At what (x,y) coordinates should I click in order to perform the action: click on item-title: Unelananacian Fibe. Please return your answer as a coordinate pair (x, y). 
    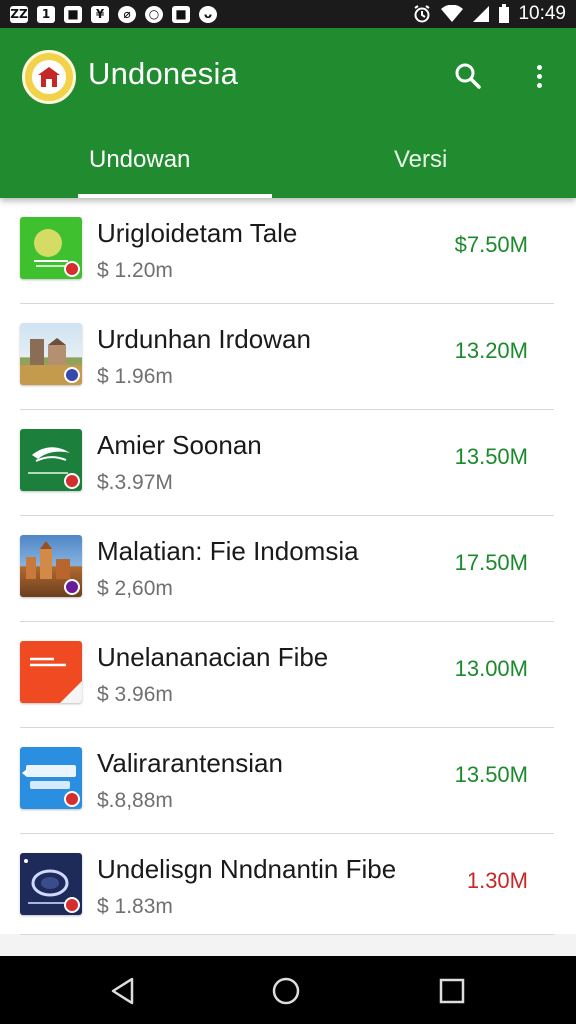
    Looking at the image, I should click on (213, 657).